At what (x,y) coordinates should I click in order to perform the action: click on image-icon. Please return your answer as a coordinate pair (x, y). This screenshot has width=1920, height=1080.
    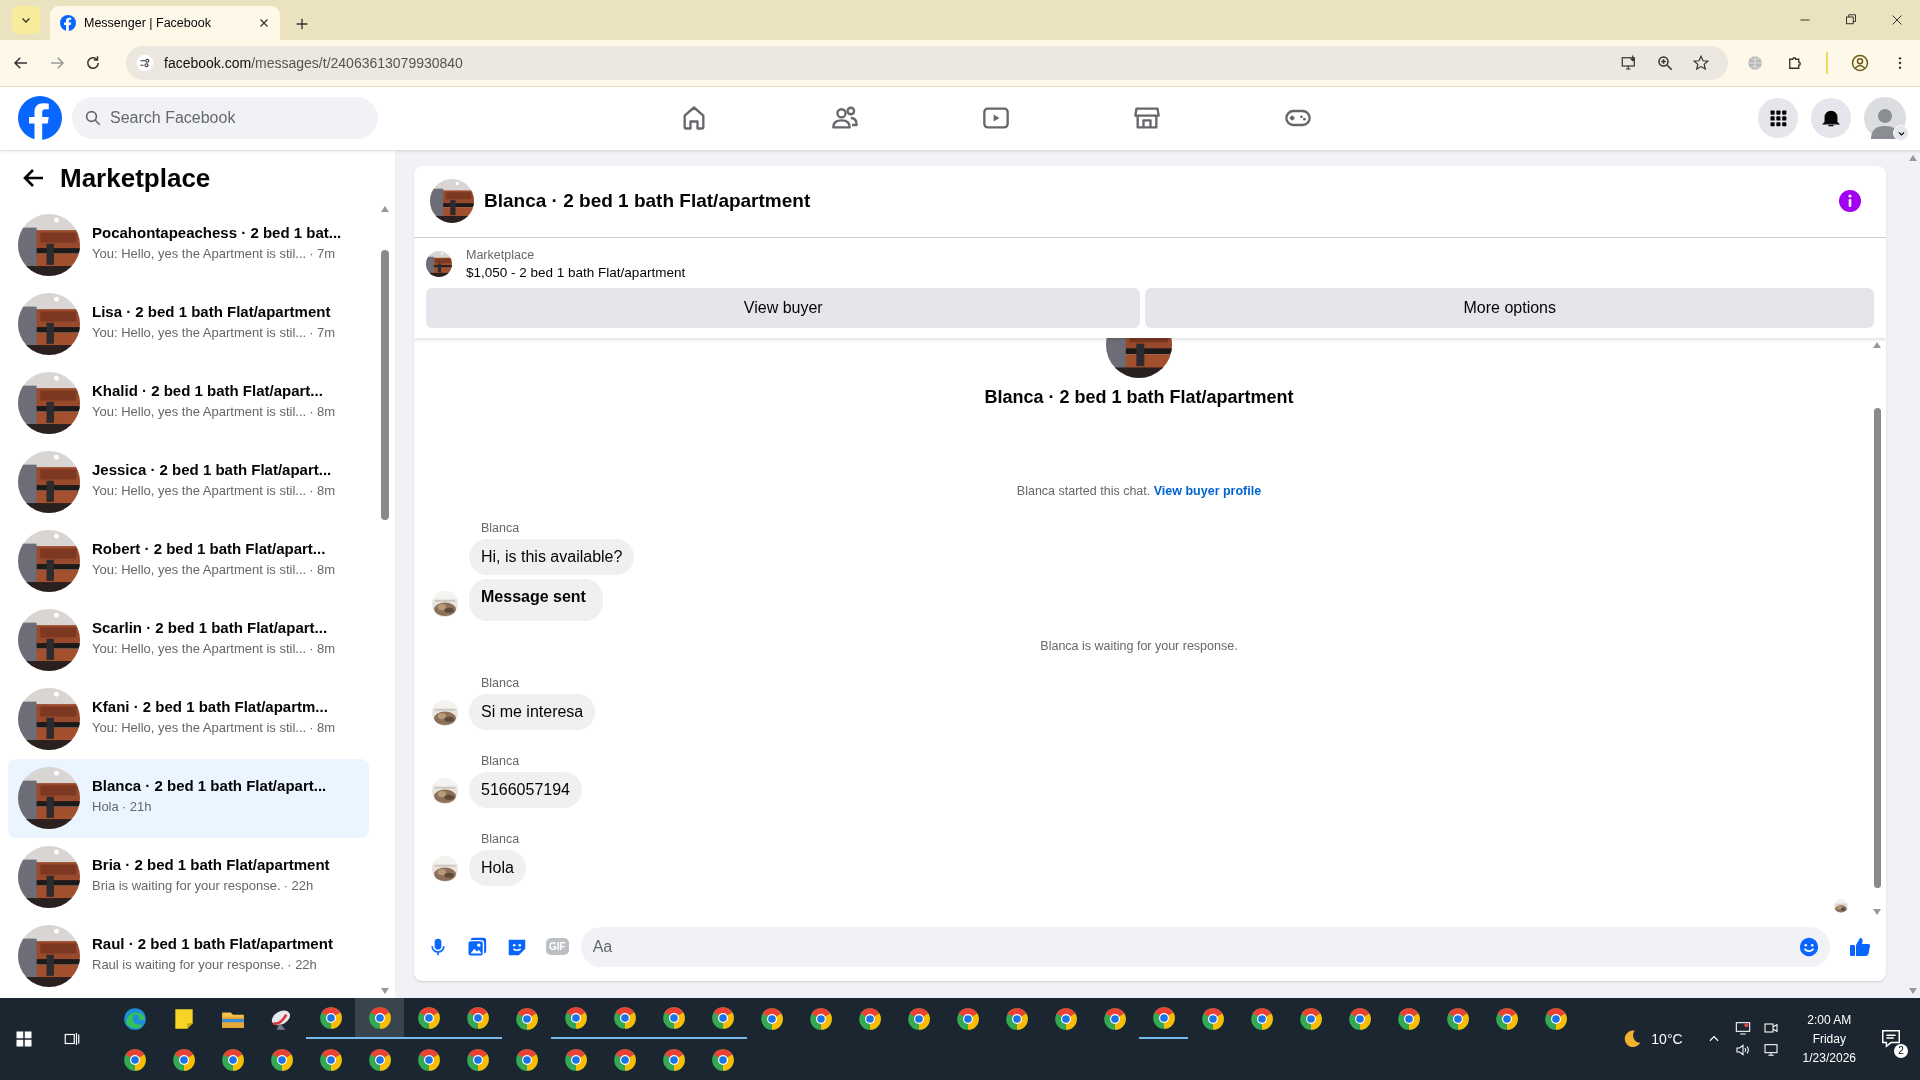
    Looking at the image, I should click on (477, 946).